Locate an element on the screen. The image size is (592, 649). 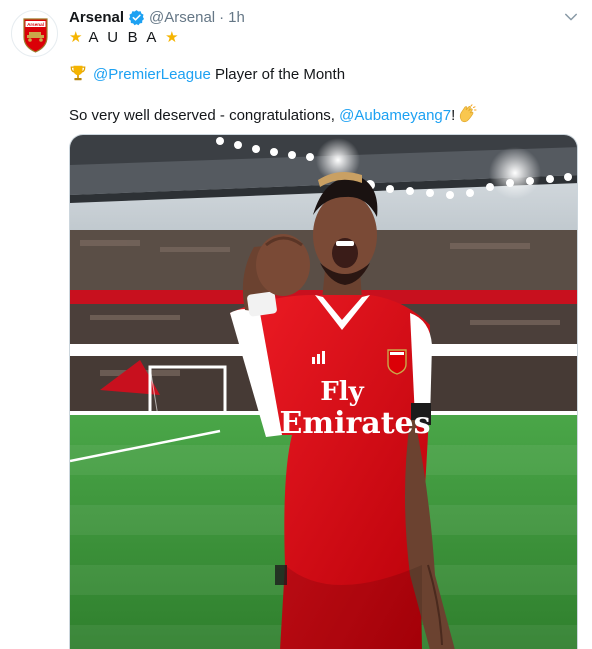
auba-text: A U B A is located at coordinates (123, 37).